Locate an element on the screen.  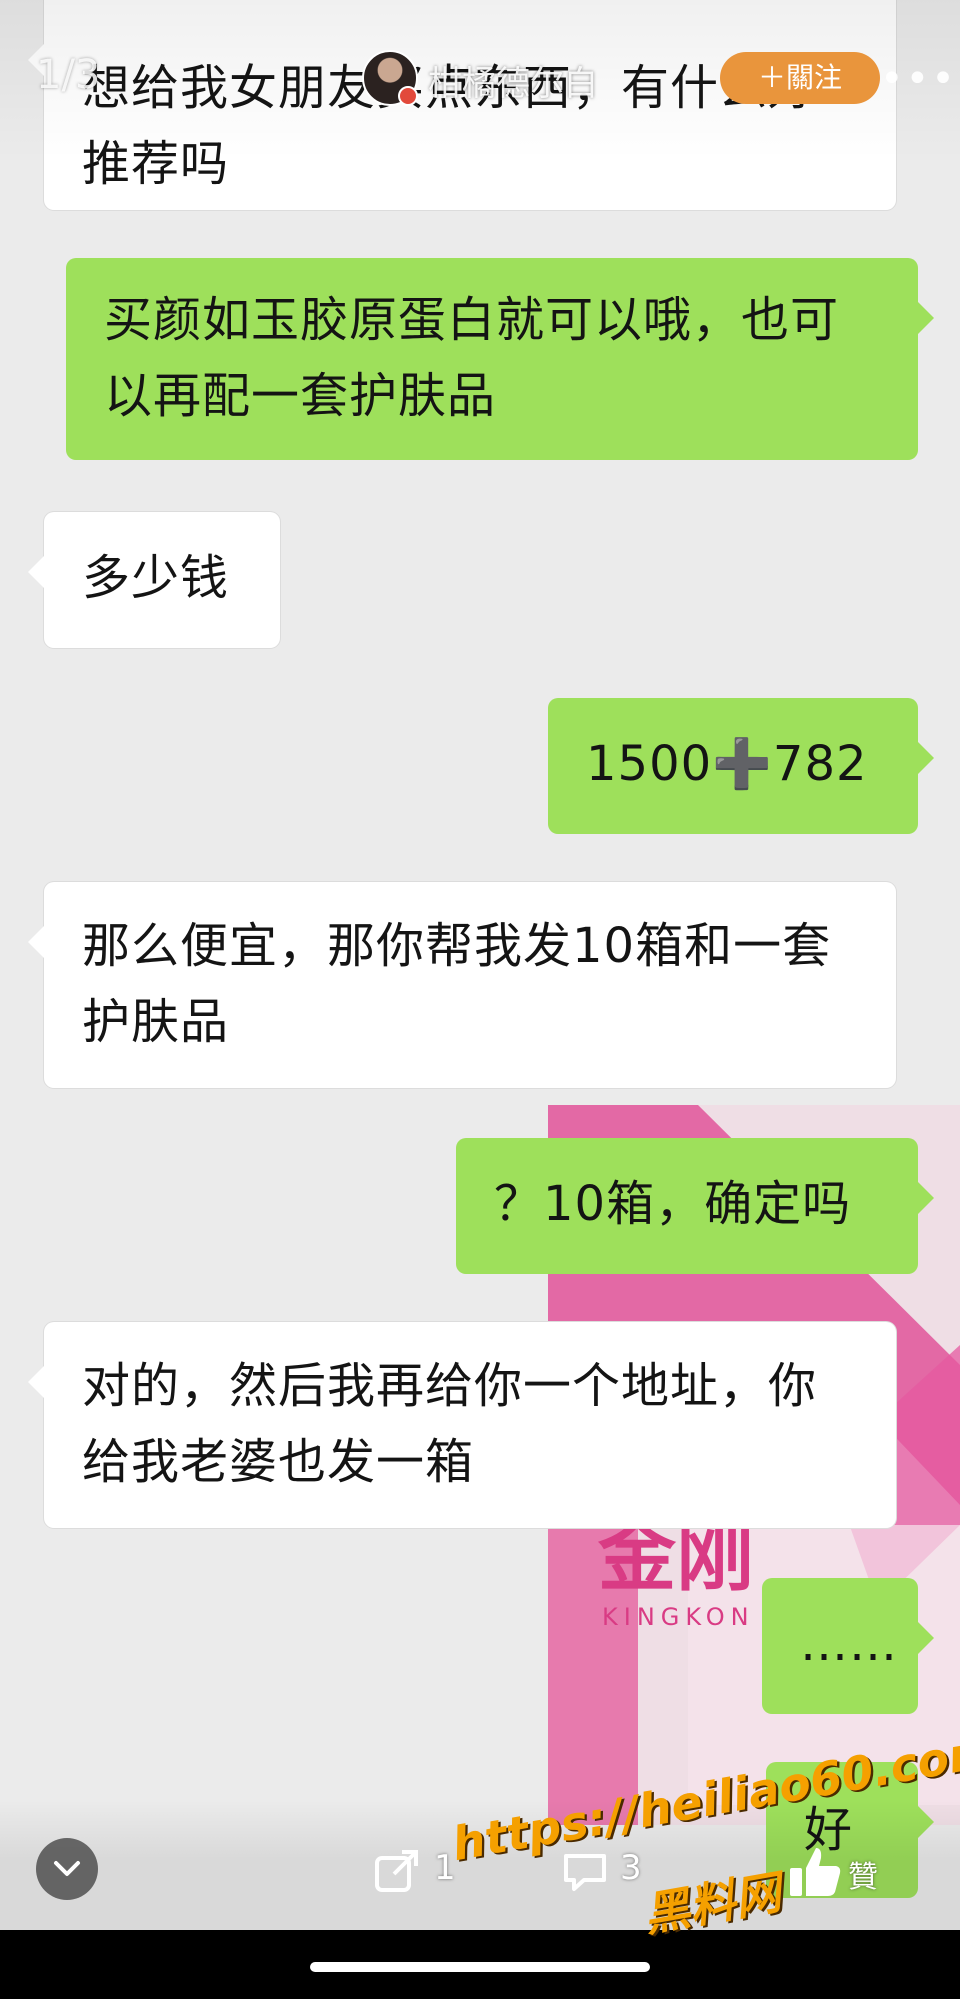
message-incoming: 对的，然后我再给你一个地址，你给我老婆也发一箱 is located at coordinates (462, 1425).